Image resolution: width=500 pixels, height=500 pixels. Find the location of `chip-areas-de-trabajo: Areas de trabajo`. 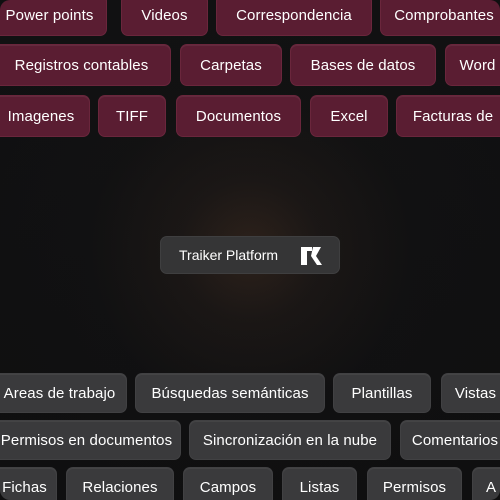

chip-areas-de-trabajo: Areas de trabajo is located at coordinates (63, 393).